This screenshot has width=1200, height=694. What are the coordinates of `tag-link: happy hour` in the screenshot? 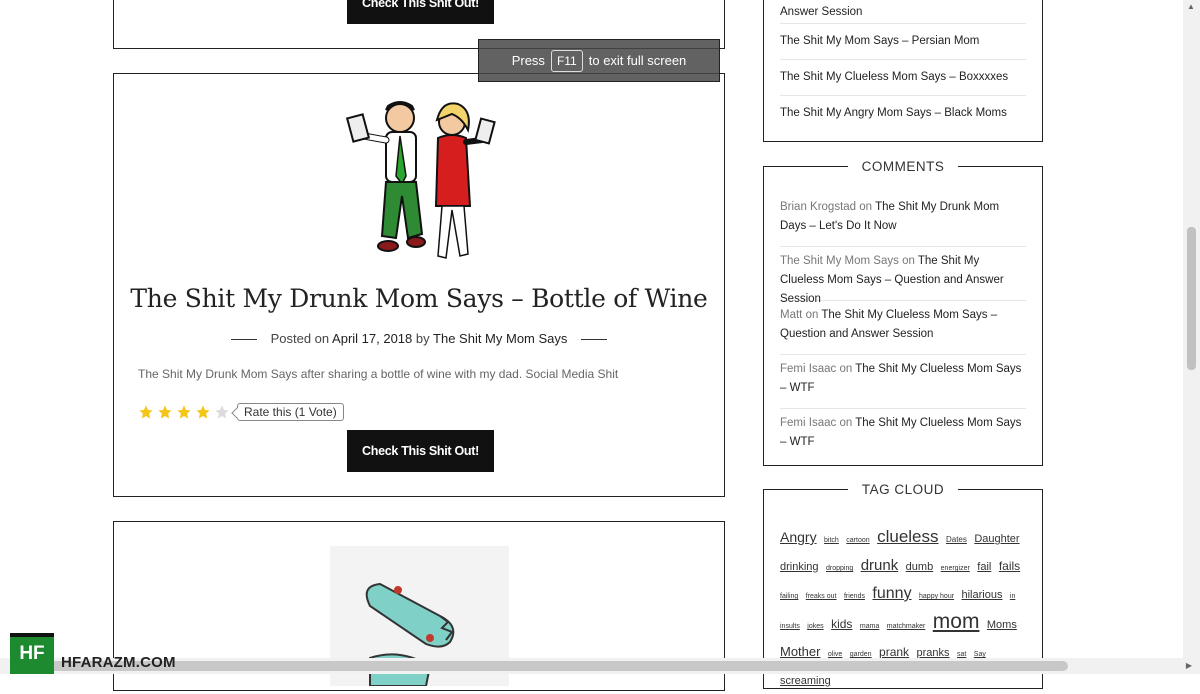 It's located at (936, 596).